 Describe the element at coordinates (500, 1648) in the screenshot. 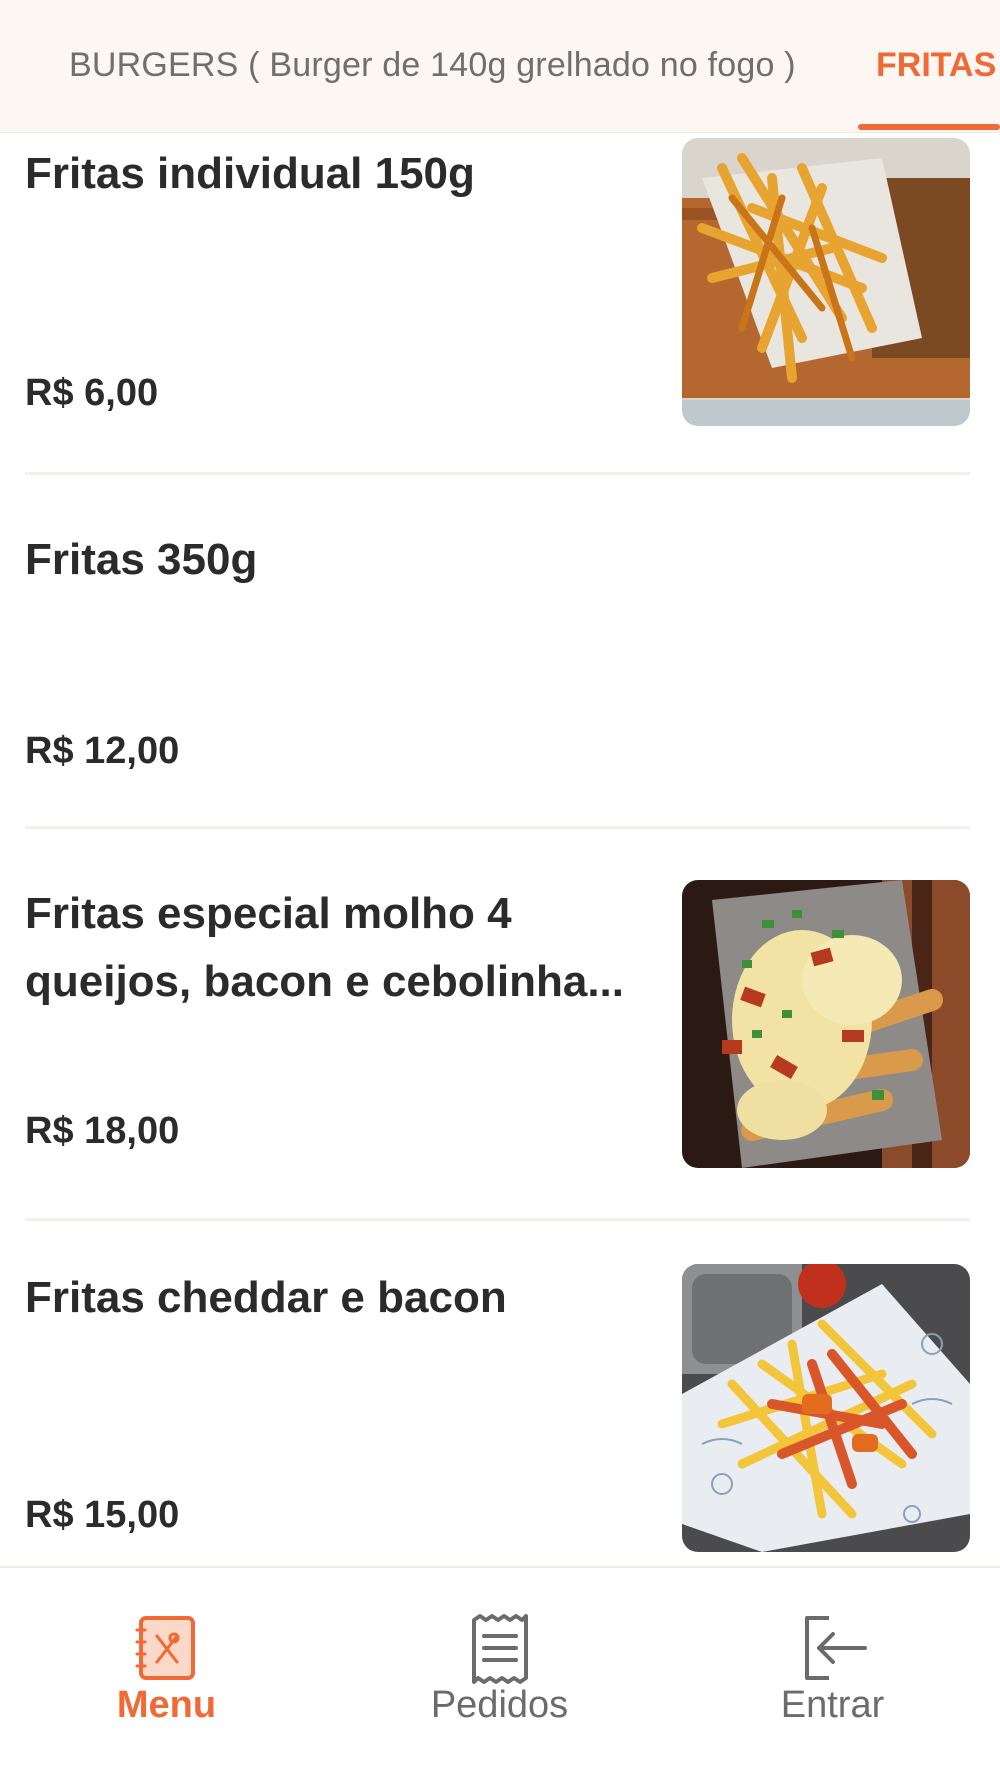

I see `receipt-icon` at that location.